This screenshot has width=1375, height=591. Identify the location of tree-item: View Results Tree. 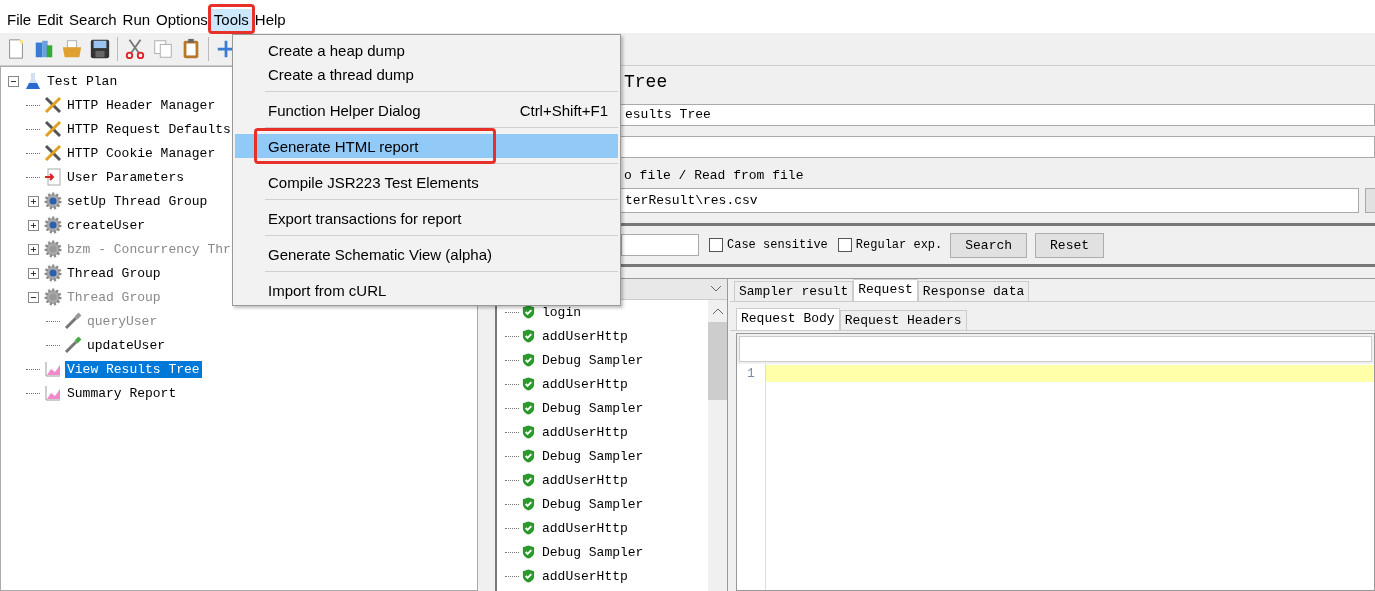
(133, 369).